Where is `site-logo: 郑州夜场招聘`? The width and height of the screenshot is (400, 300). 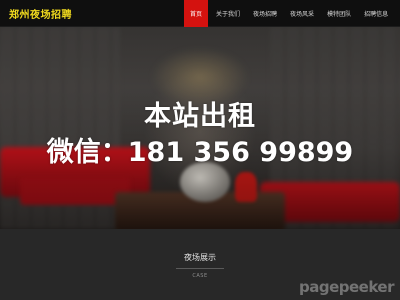
site-logo: 郑州夜场招聘 is located at coordinates (40, 13).